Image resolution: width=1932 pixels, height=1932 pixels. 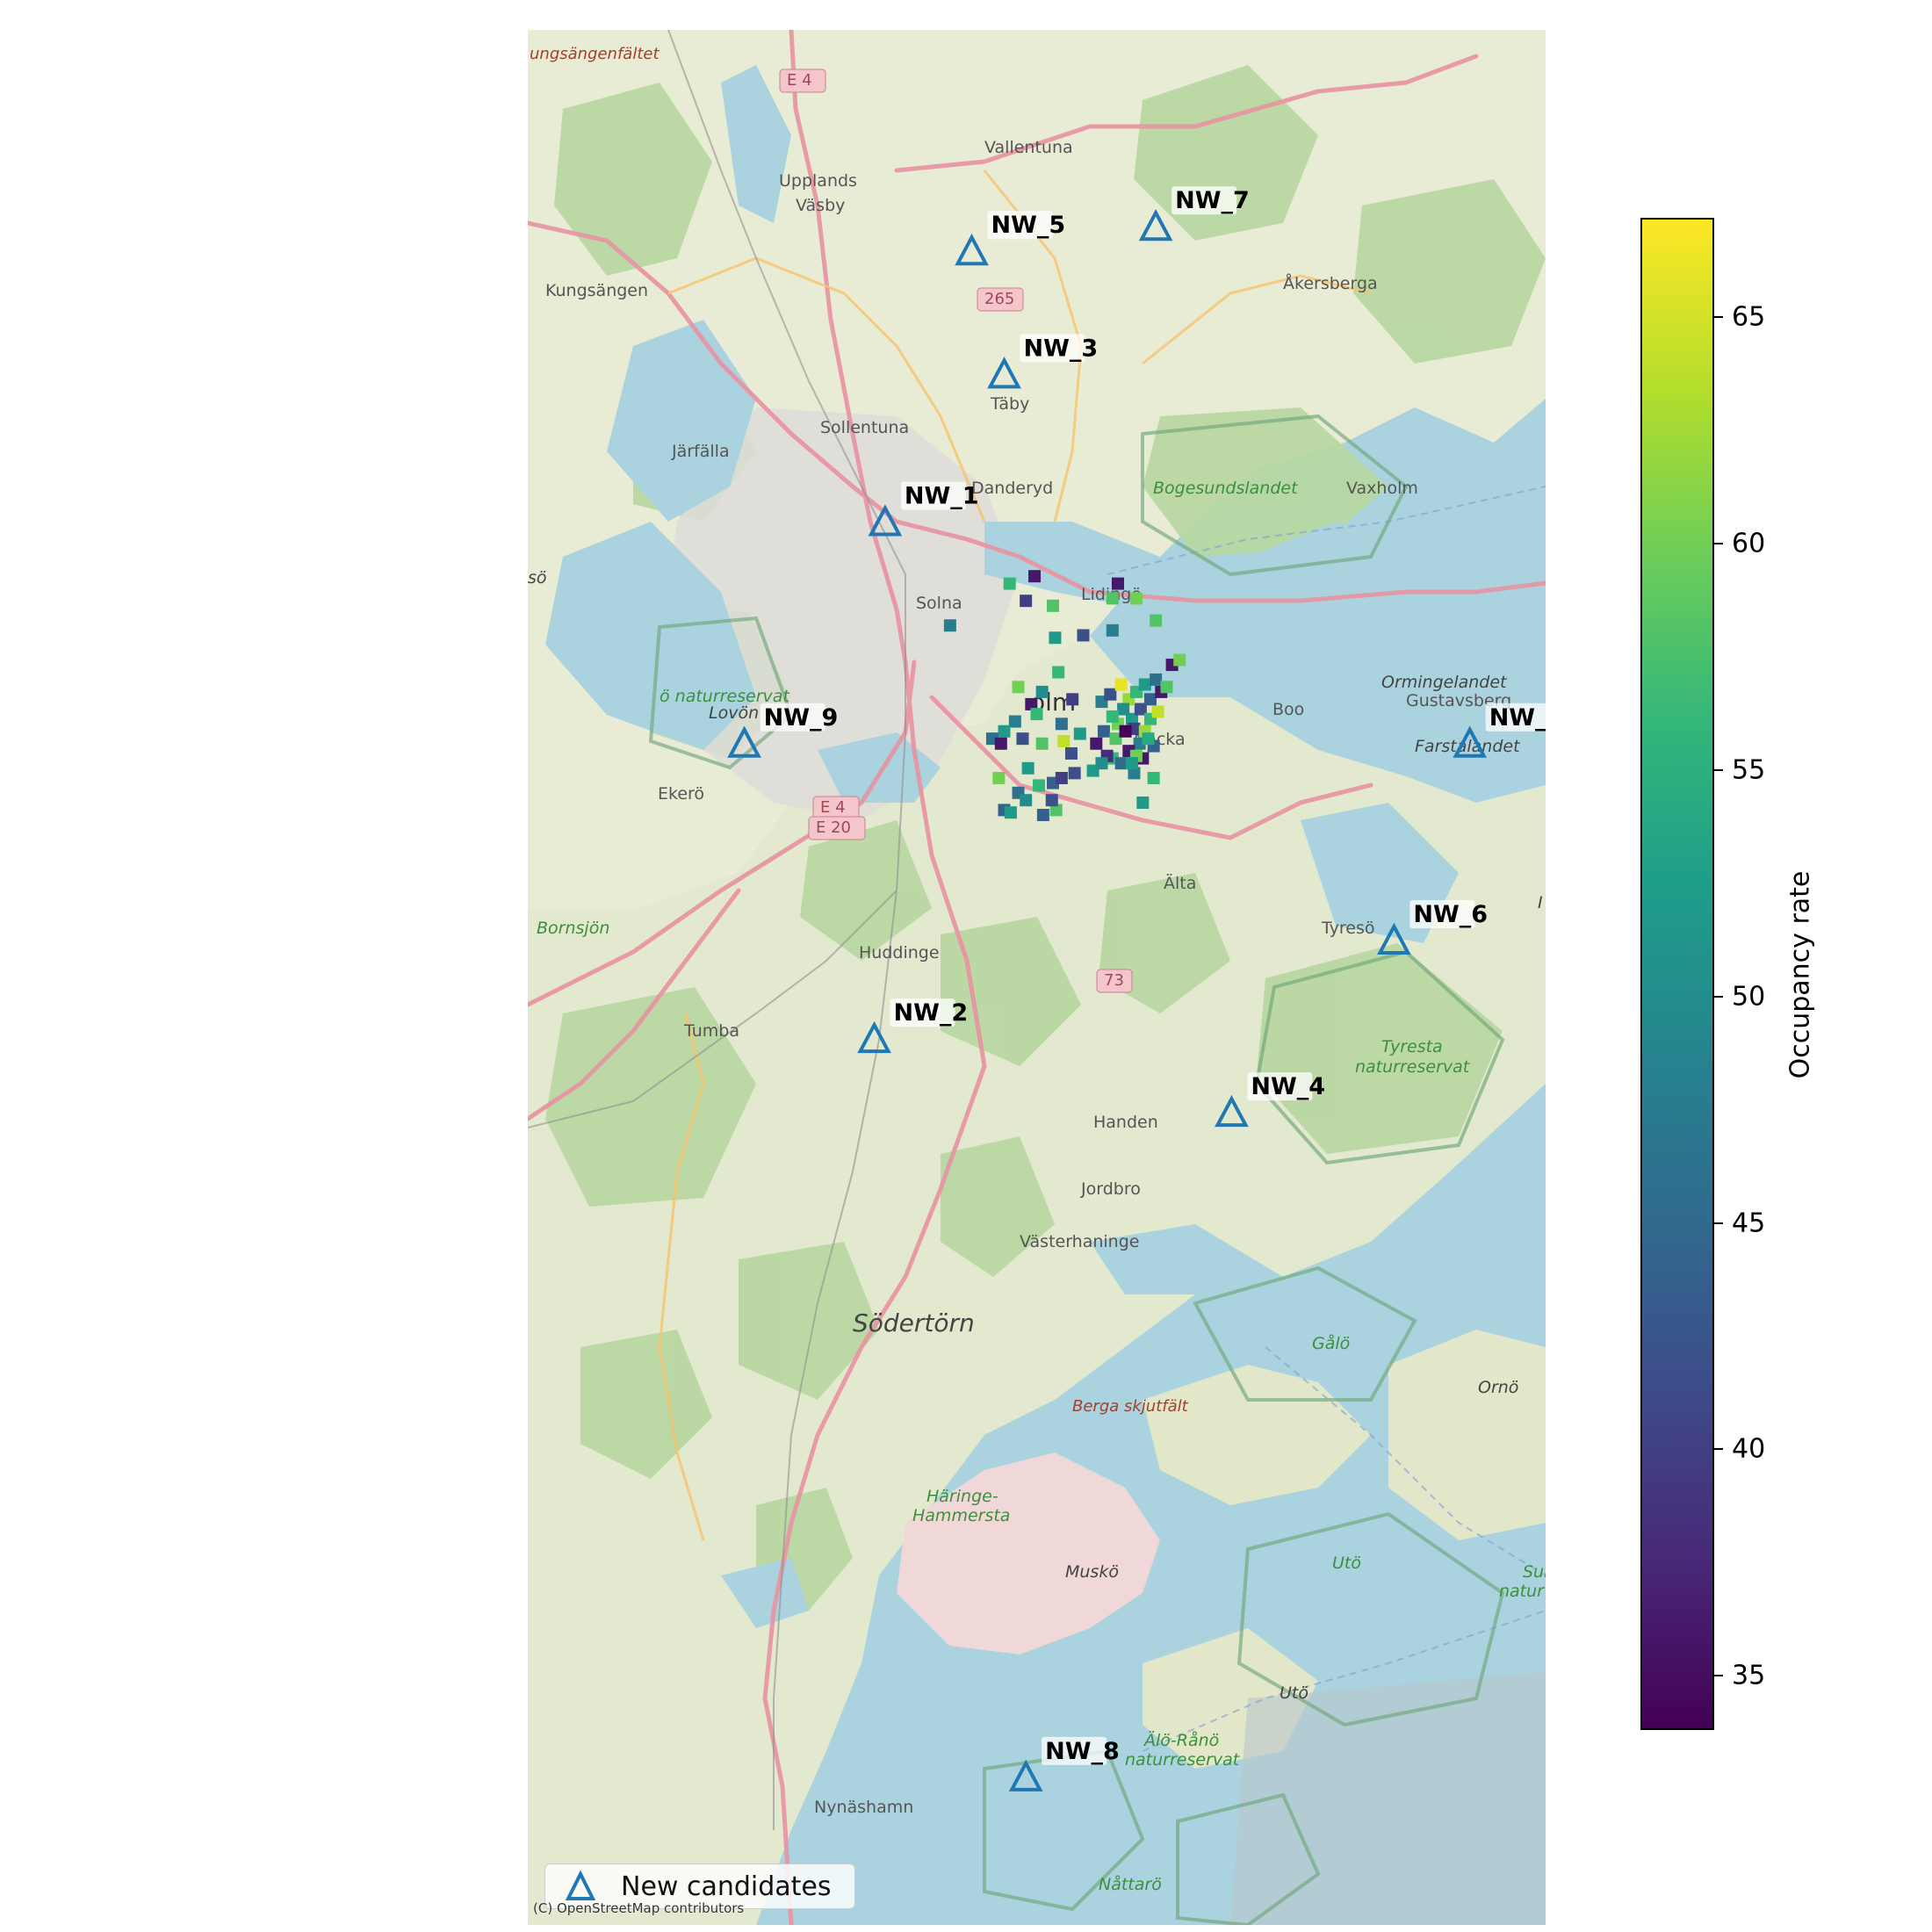 What do you see at coordinates (711, 1031) in the screenshot?
I see `place-label-tumba: Tumba` at bounding box center [711, 1031].